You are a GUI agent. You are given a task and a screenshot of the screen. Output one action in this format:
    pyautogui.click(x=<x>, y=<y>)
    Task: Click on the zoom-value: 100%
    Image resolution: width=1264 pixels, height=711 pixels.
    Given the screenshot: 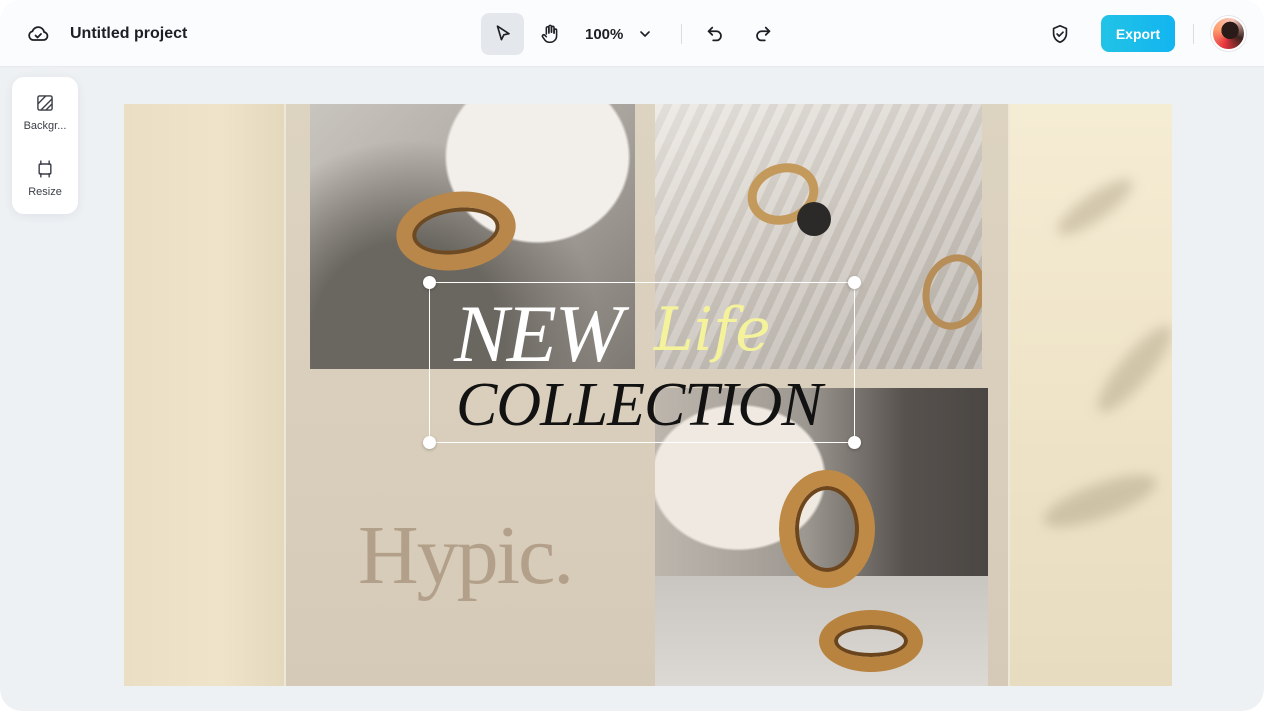 What is the action you would take?
    pyautogui.click(x=604, y=34)
    